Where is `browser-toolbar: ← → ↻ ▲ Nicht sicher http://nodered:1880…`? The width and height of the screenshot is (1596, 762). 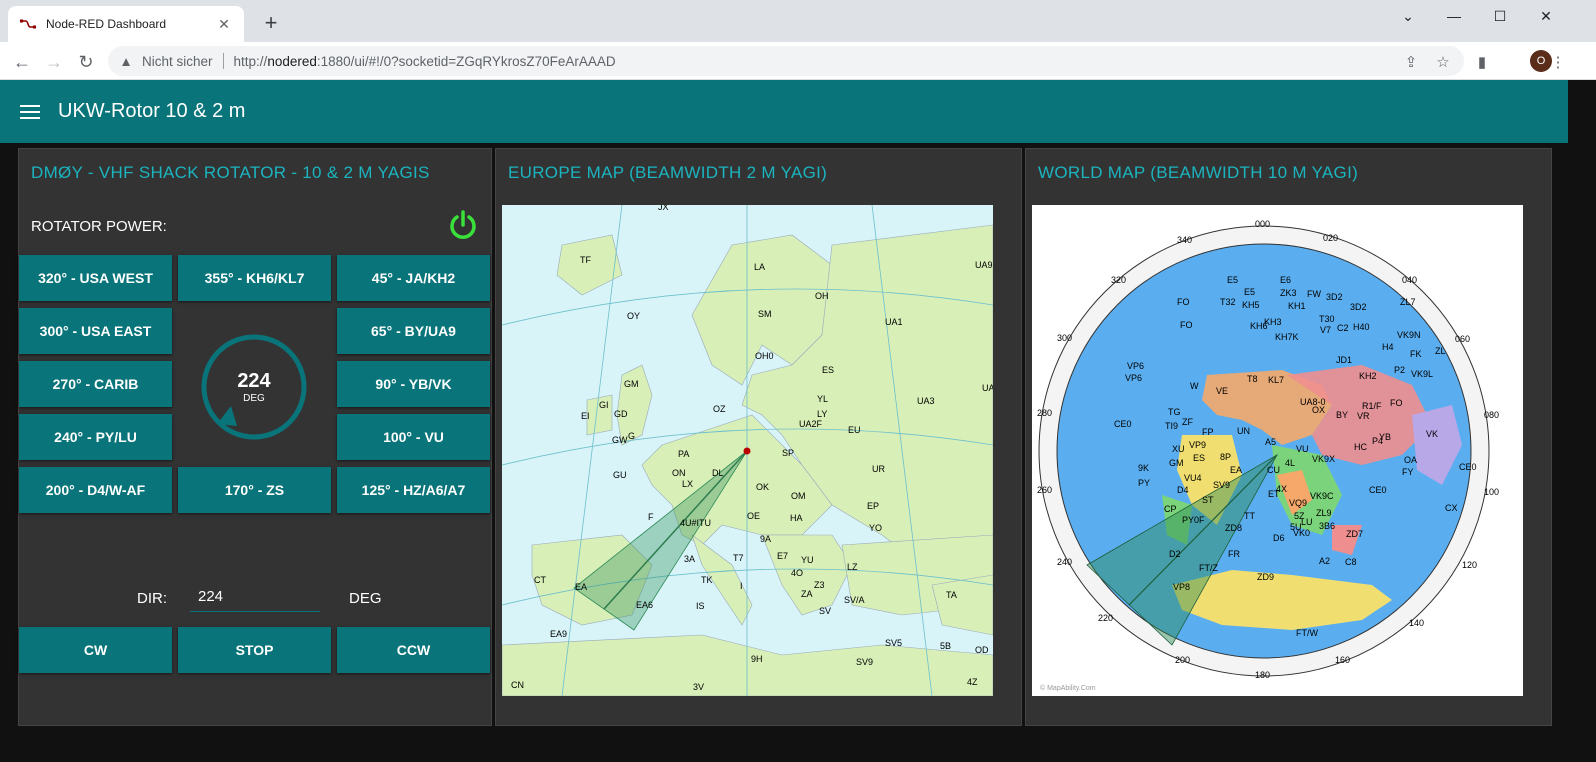 browser-toolbar: ← → ↻ ▲ Nicht sicher http://nodered:1880… is located at coordinates (798, 61).